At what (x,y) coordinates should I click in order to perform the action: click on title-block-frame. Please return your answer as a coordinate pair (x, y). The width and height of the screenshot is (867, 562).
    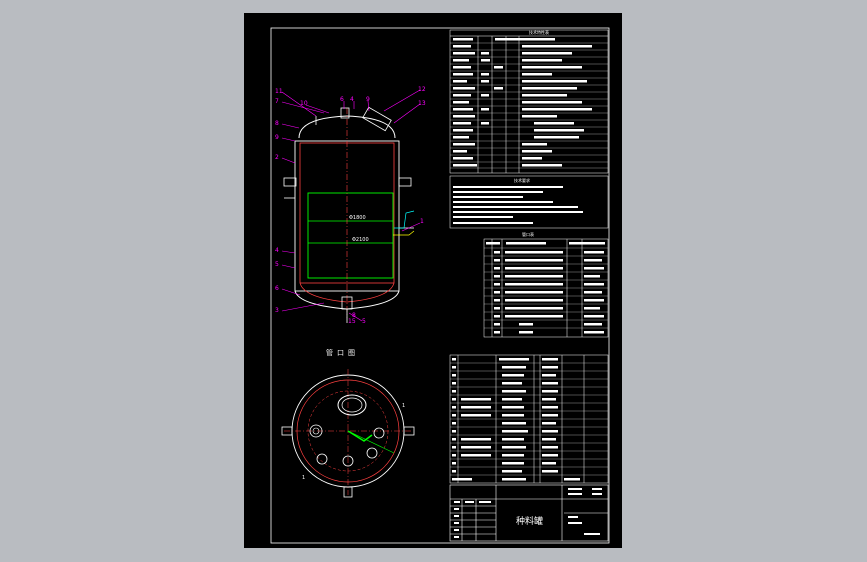
    Looking at the image, I should click on (529, 513).